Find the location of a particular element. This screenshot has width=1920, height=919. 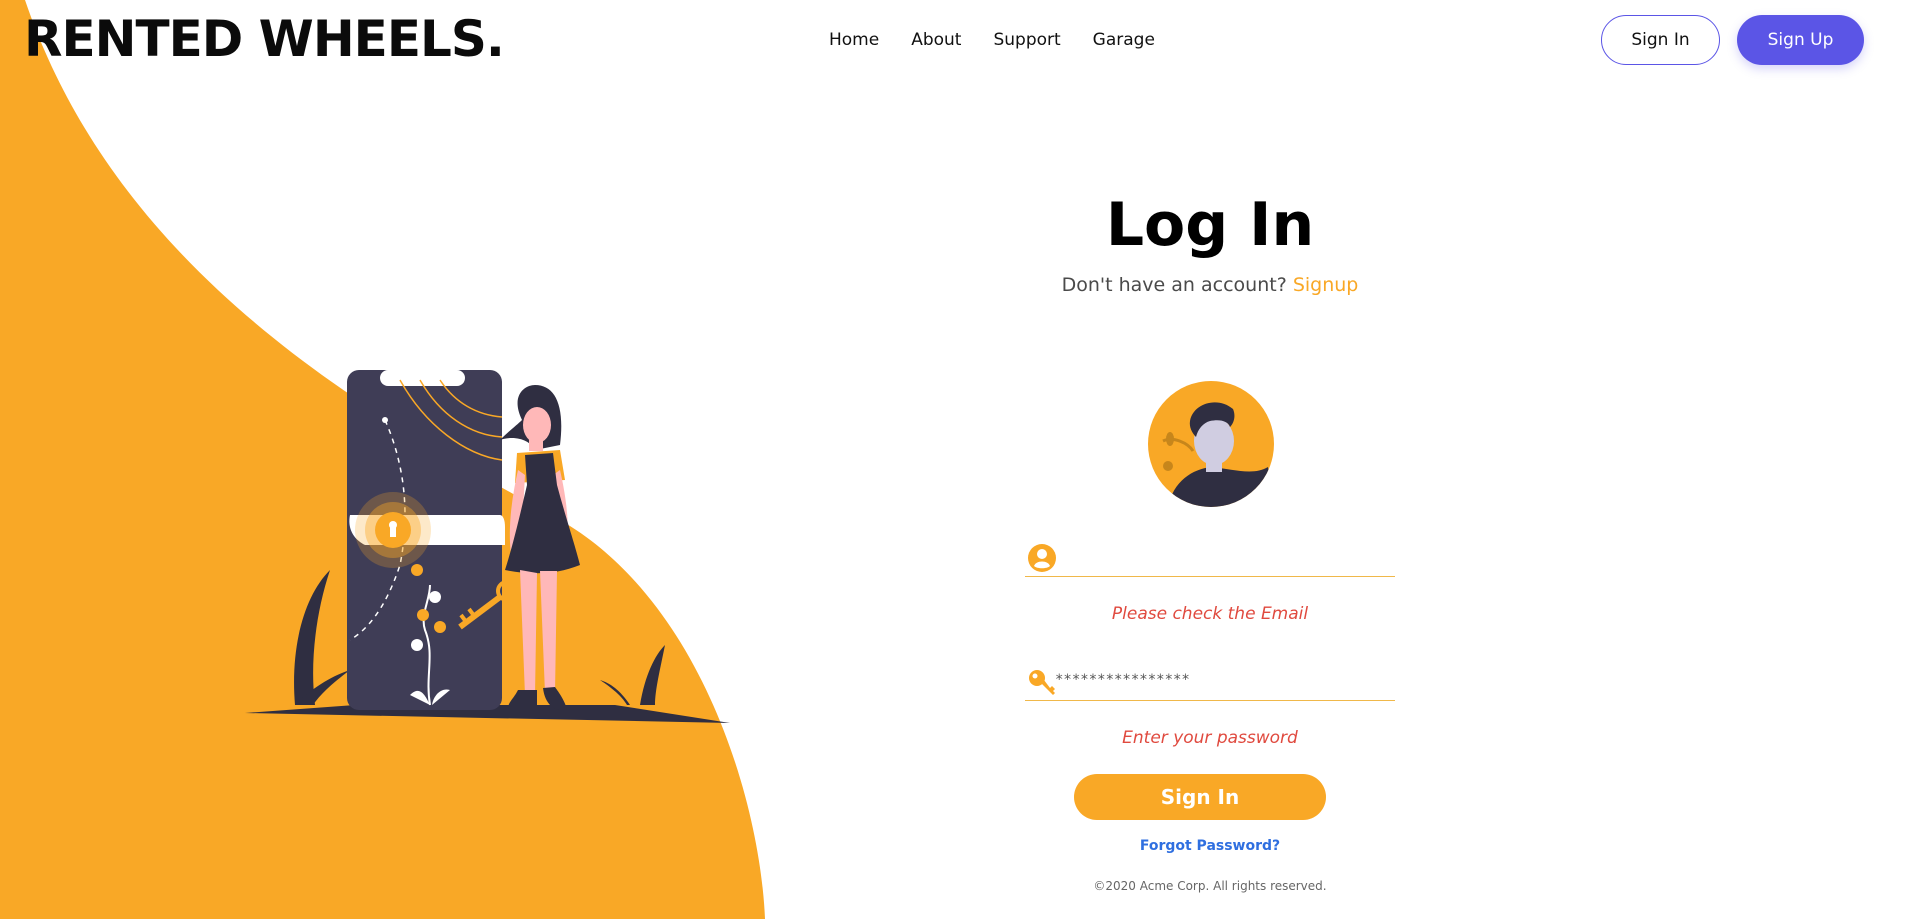

password-field is located at coordinates (1210, 679).